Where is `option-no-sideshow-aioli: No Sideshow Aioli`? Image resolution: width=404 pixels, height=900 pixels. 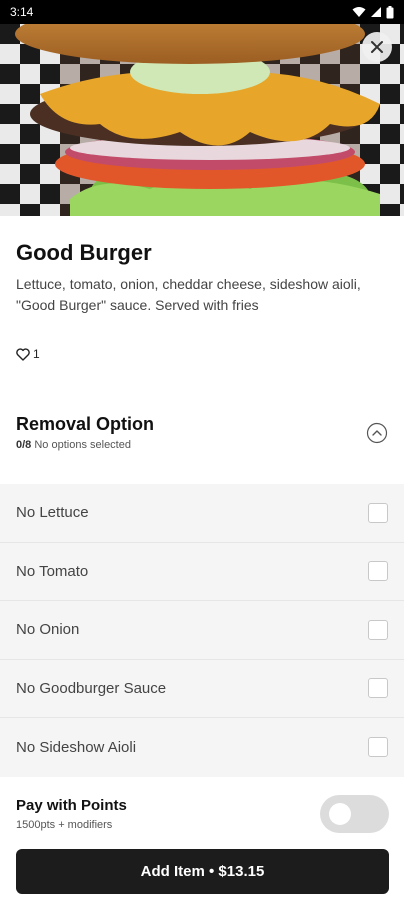
option-no-sideshow-aioli: No Sideshow Aioli is located at coordinates (202, 747).